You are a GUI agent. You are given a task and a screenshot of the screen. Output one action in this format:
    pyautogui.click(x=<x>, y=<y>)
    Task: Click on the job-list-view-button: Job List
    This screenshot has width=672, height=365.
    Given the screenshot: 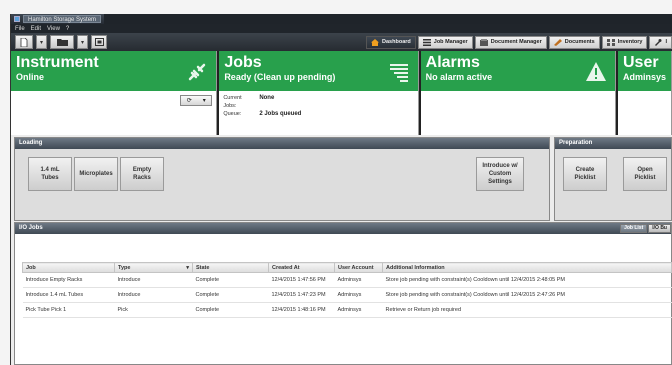 What is the action you would take?
    pyautogui.click(x=634, y=228)
    